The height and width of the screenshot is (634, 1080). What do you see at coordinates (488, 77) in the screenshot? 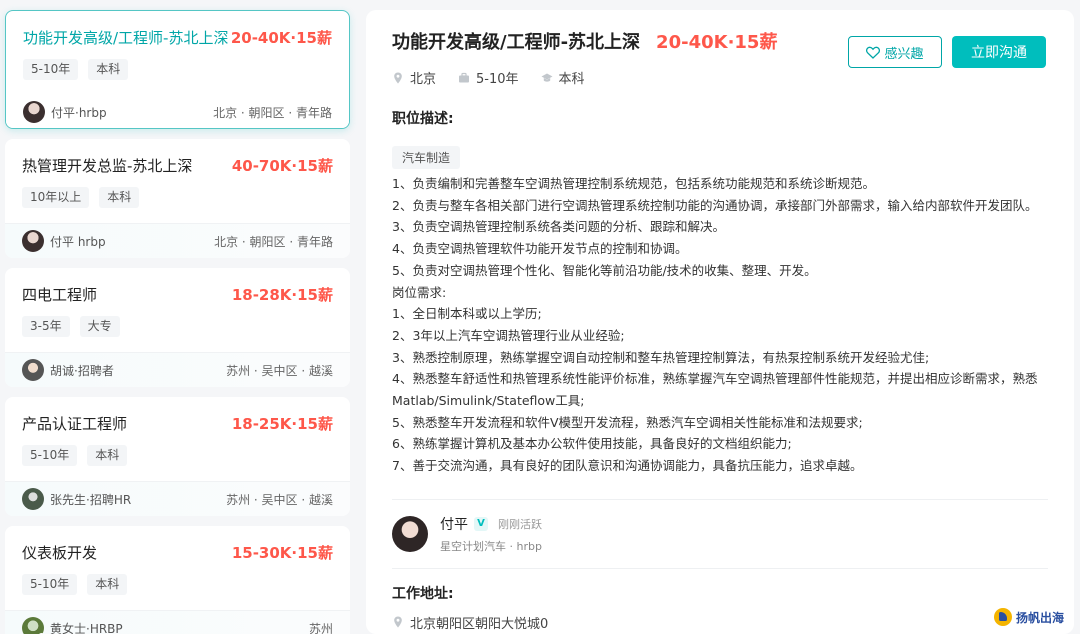
I see `job-experience: 5-10年` at bounding box center [488, 77].